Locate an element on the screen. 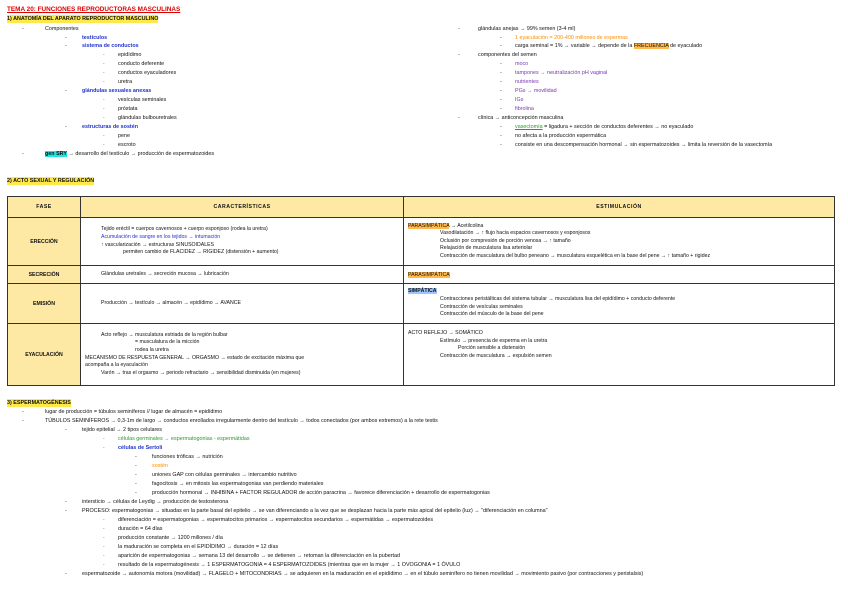 This screenshot has width=848, height=600. prostata: próstata is located at coordinates (128, 109).